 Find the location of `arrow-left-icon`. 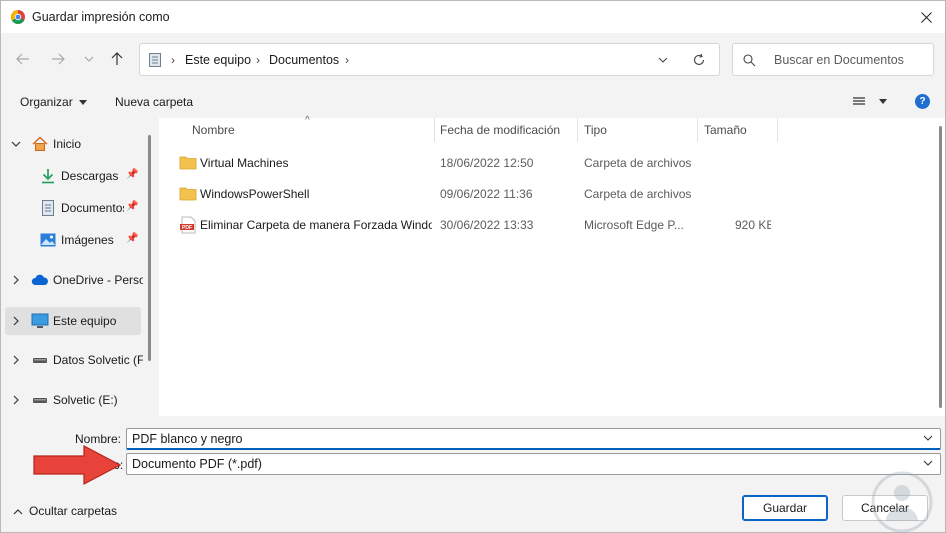

arrow-left-icon is located at coordinates (22, 59).